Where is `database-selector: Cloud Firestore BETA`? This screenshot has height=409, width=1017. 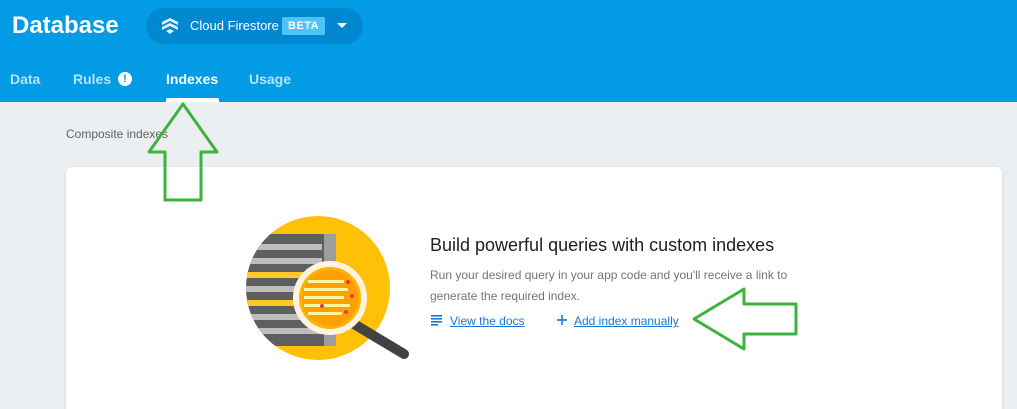
database-selector: Cloud Firestore BETA is located at coordinates (254, 26).